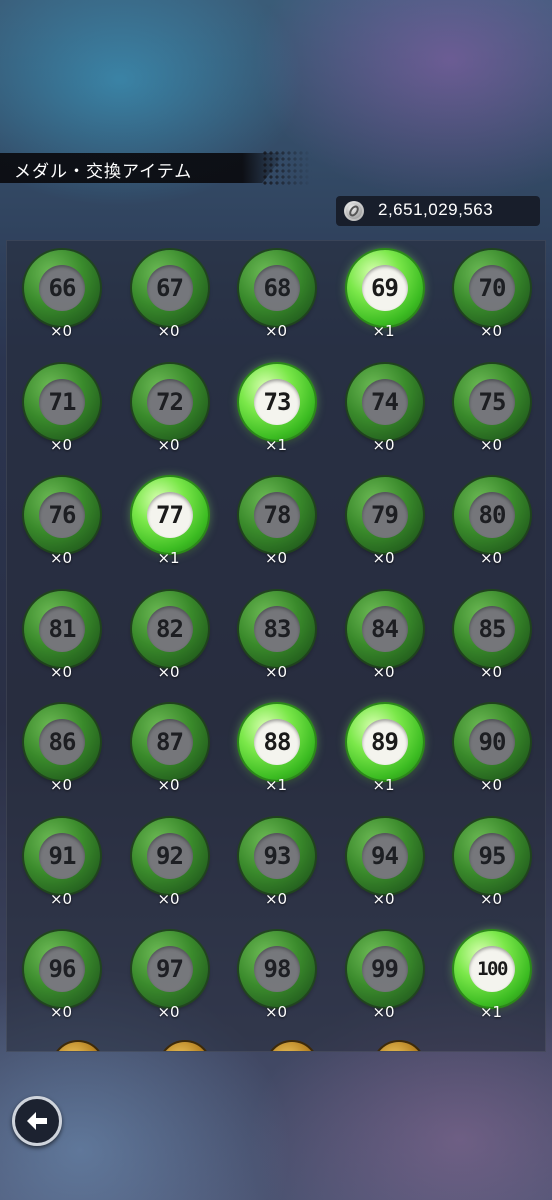 The height and width of the screenshot is (1200, 552). What do you see at coordinates (276, 638) in the screenshot?
I see `medal-item: 83 ×0` at bounding box center [276, 638].